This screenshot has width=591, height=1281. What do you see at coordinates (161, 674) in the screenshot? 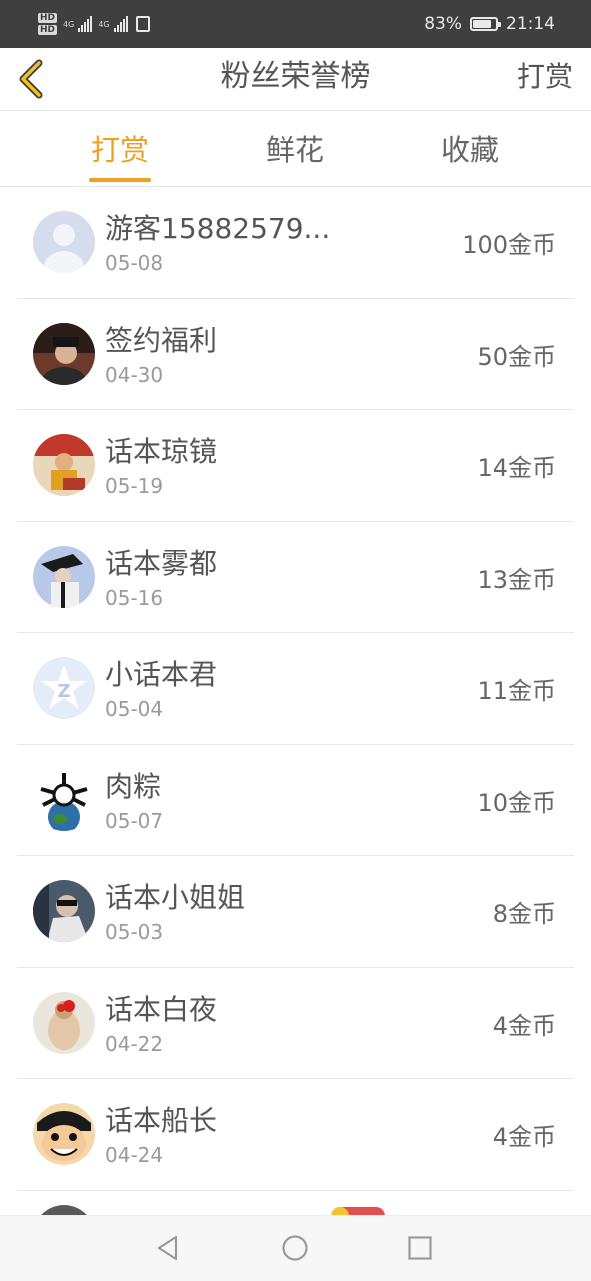
I see `user-name: 小话本君` at bounding box center [161, 674].